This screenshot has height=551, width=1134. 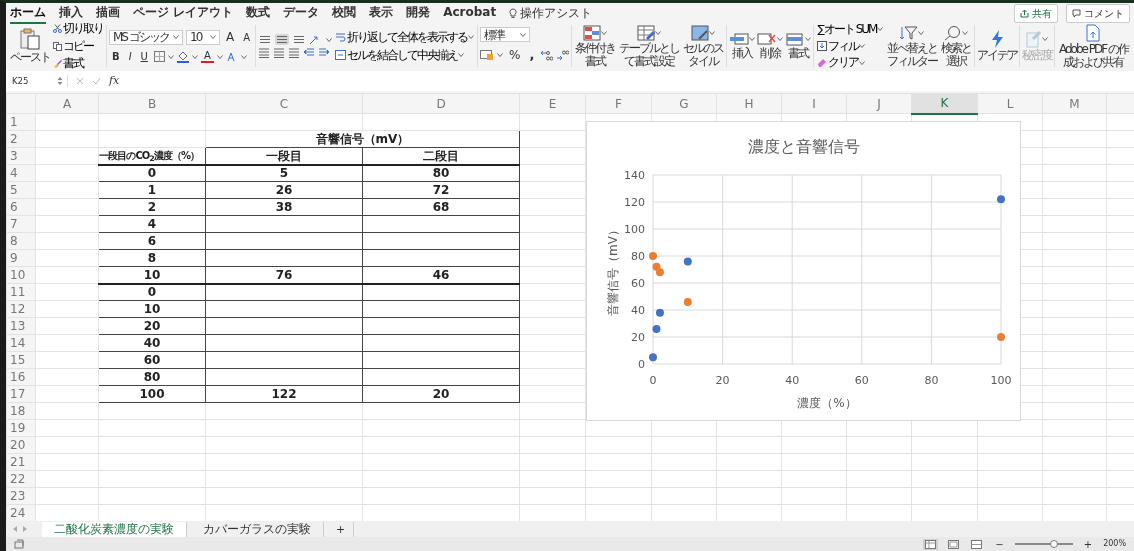 What do you see at coordinates (20, 81) in the screenshot?
I see `name-box: K25` at bounding box center [20, 81].